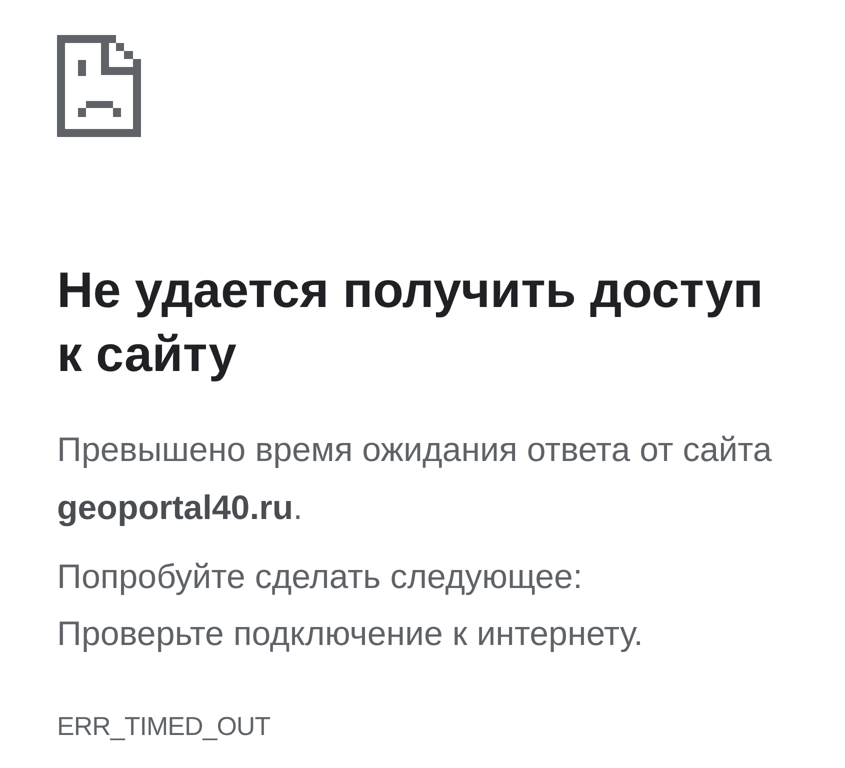 The height and width of the screenshot is (768, 845). Describe the element at coordinates (415, 479) in the screenshot. I see `error-message: Превышено время ожидания ответа от сайта geoportal40.ru.` at that location.